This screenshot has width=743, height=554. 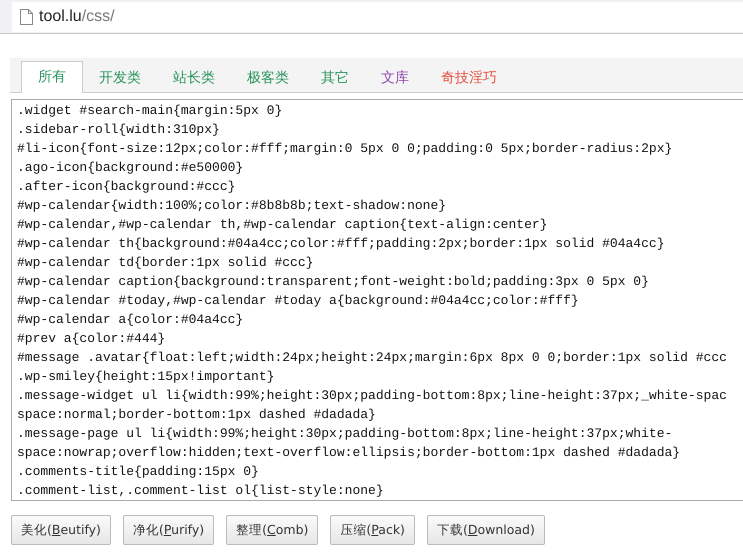 What do you see at coordinates (268, 77) in the screenshot?
I see `category-tab: 极客类` at bounding box center [268, 77].